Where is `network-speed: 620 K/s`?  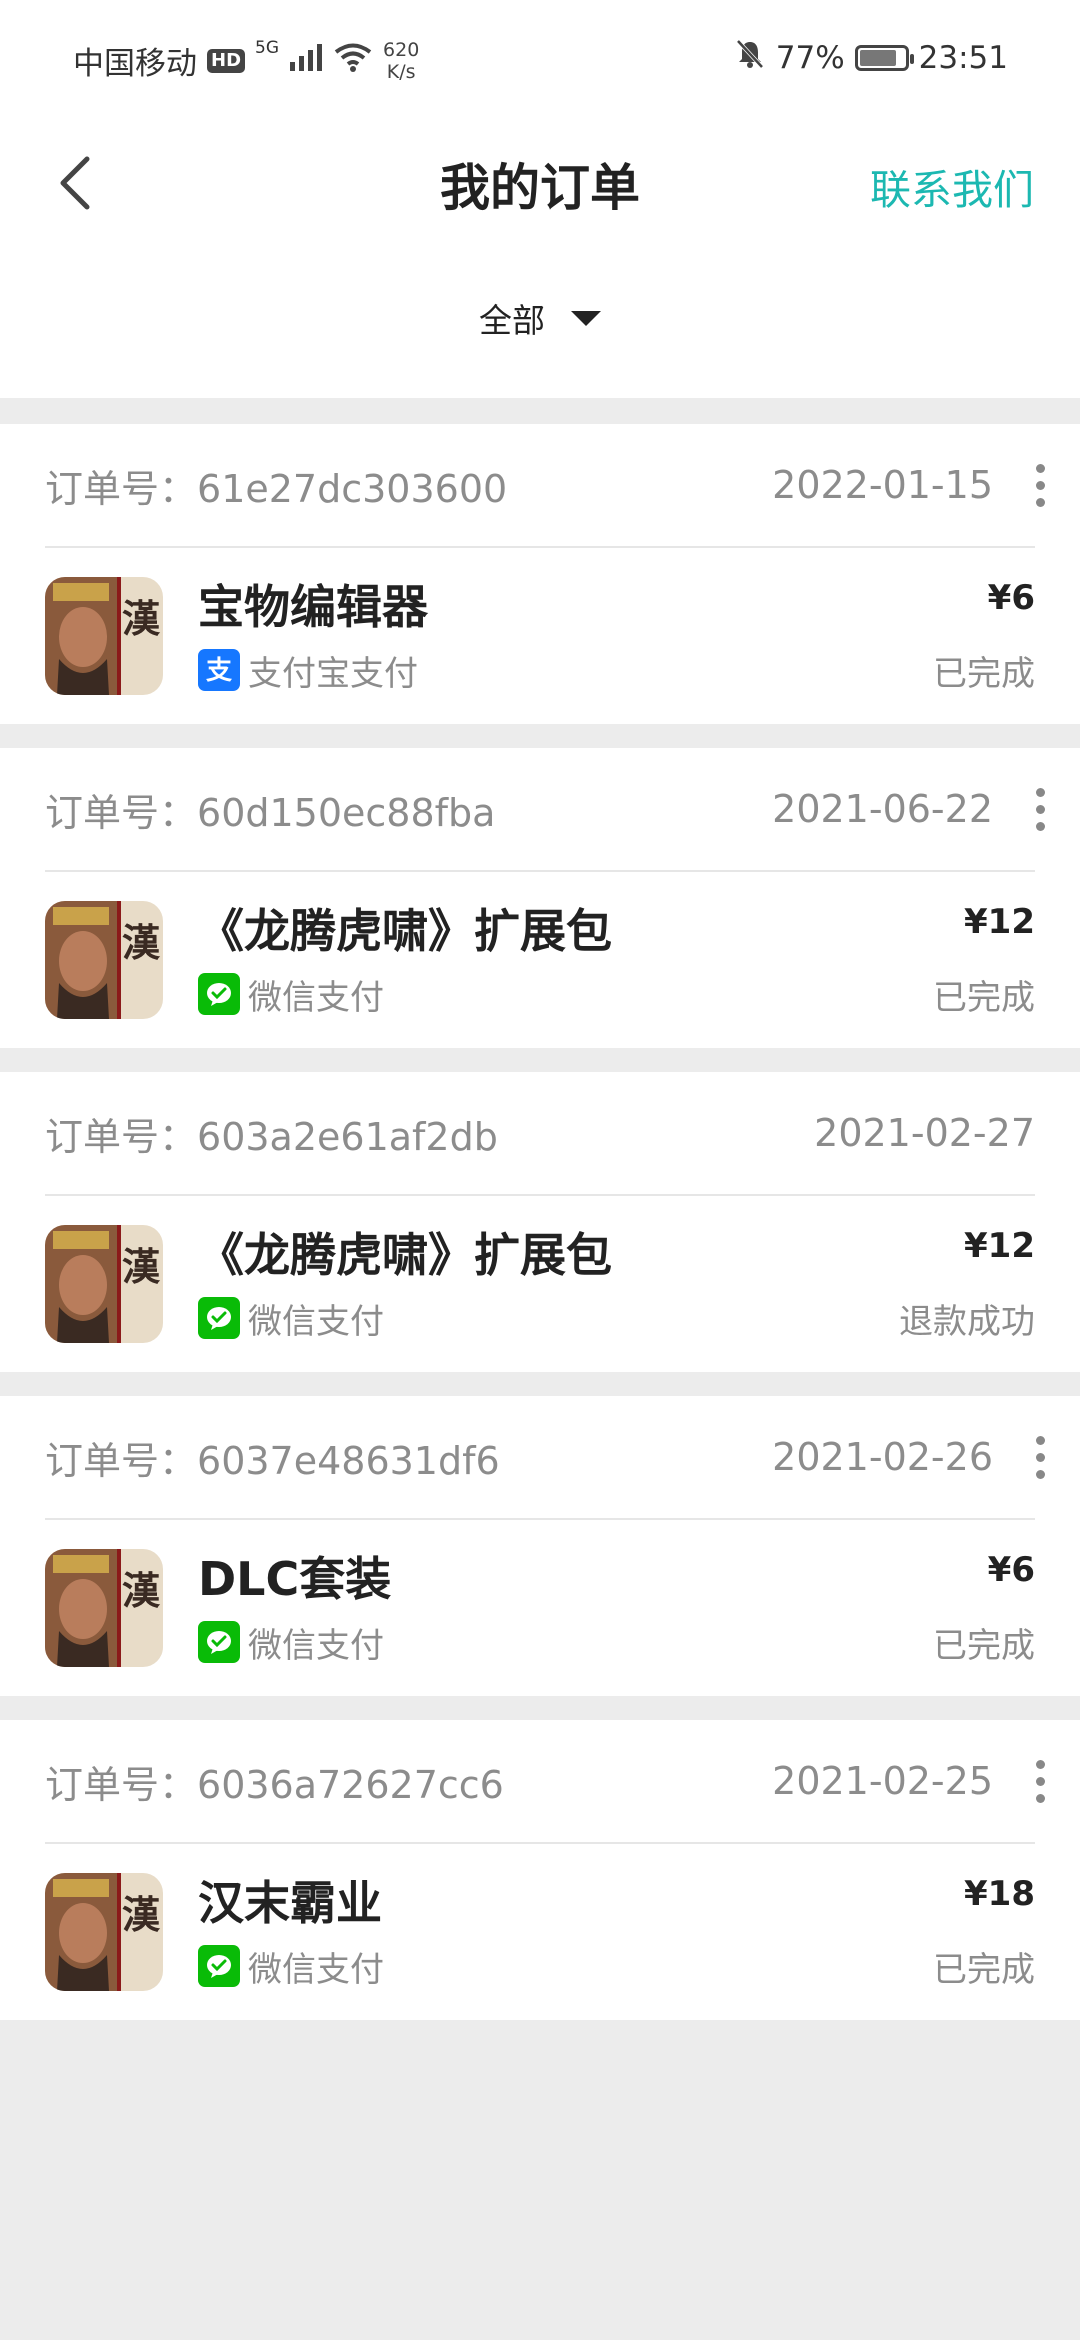
network-speed: 620 K/s is located at coordinates (401, 61).